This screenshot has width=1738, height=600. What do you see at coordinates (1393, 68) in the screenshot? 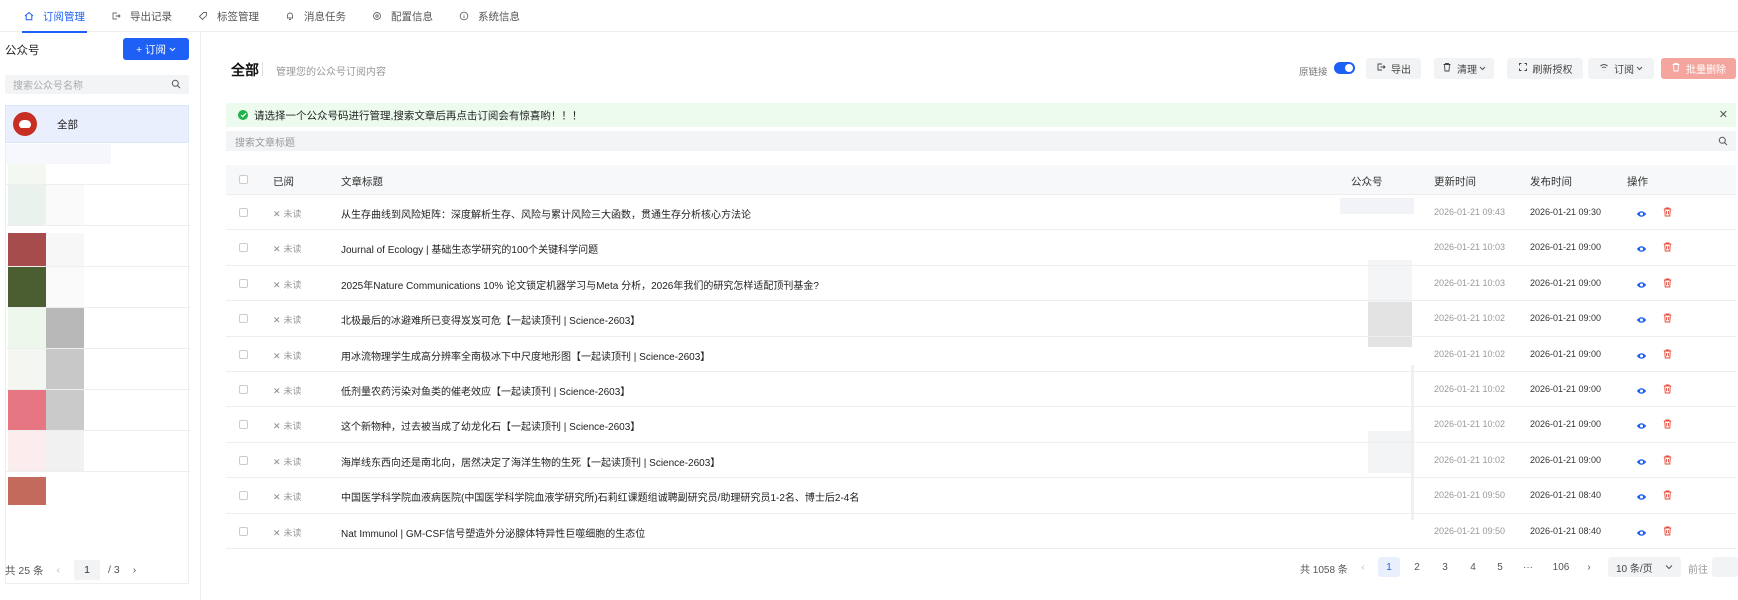
I see `export-button: 导出` at bounding box center [1393, 68].